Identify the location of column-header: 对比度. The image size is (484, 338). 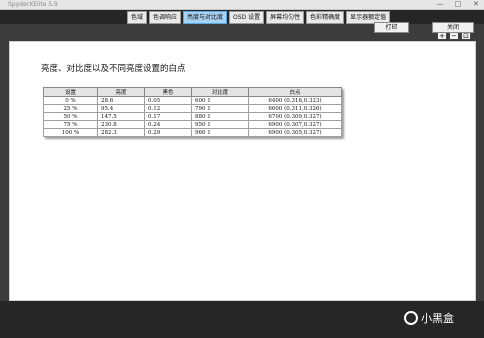
(220, 92).